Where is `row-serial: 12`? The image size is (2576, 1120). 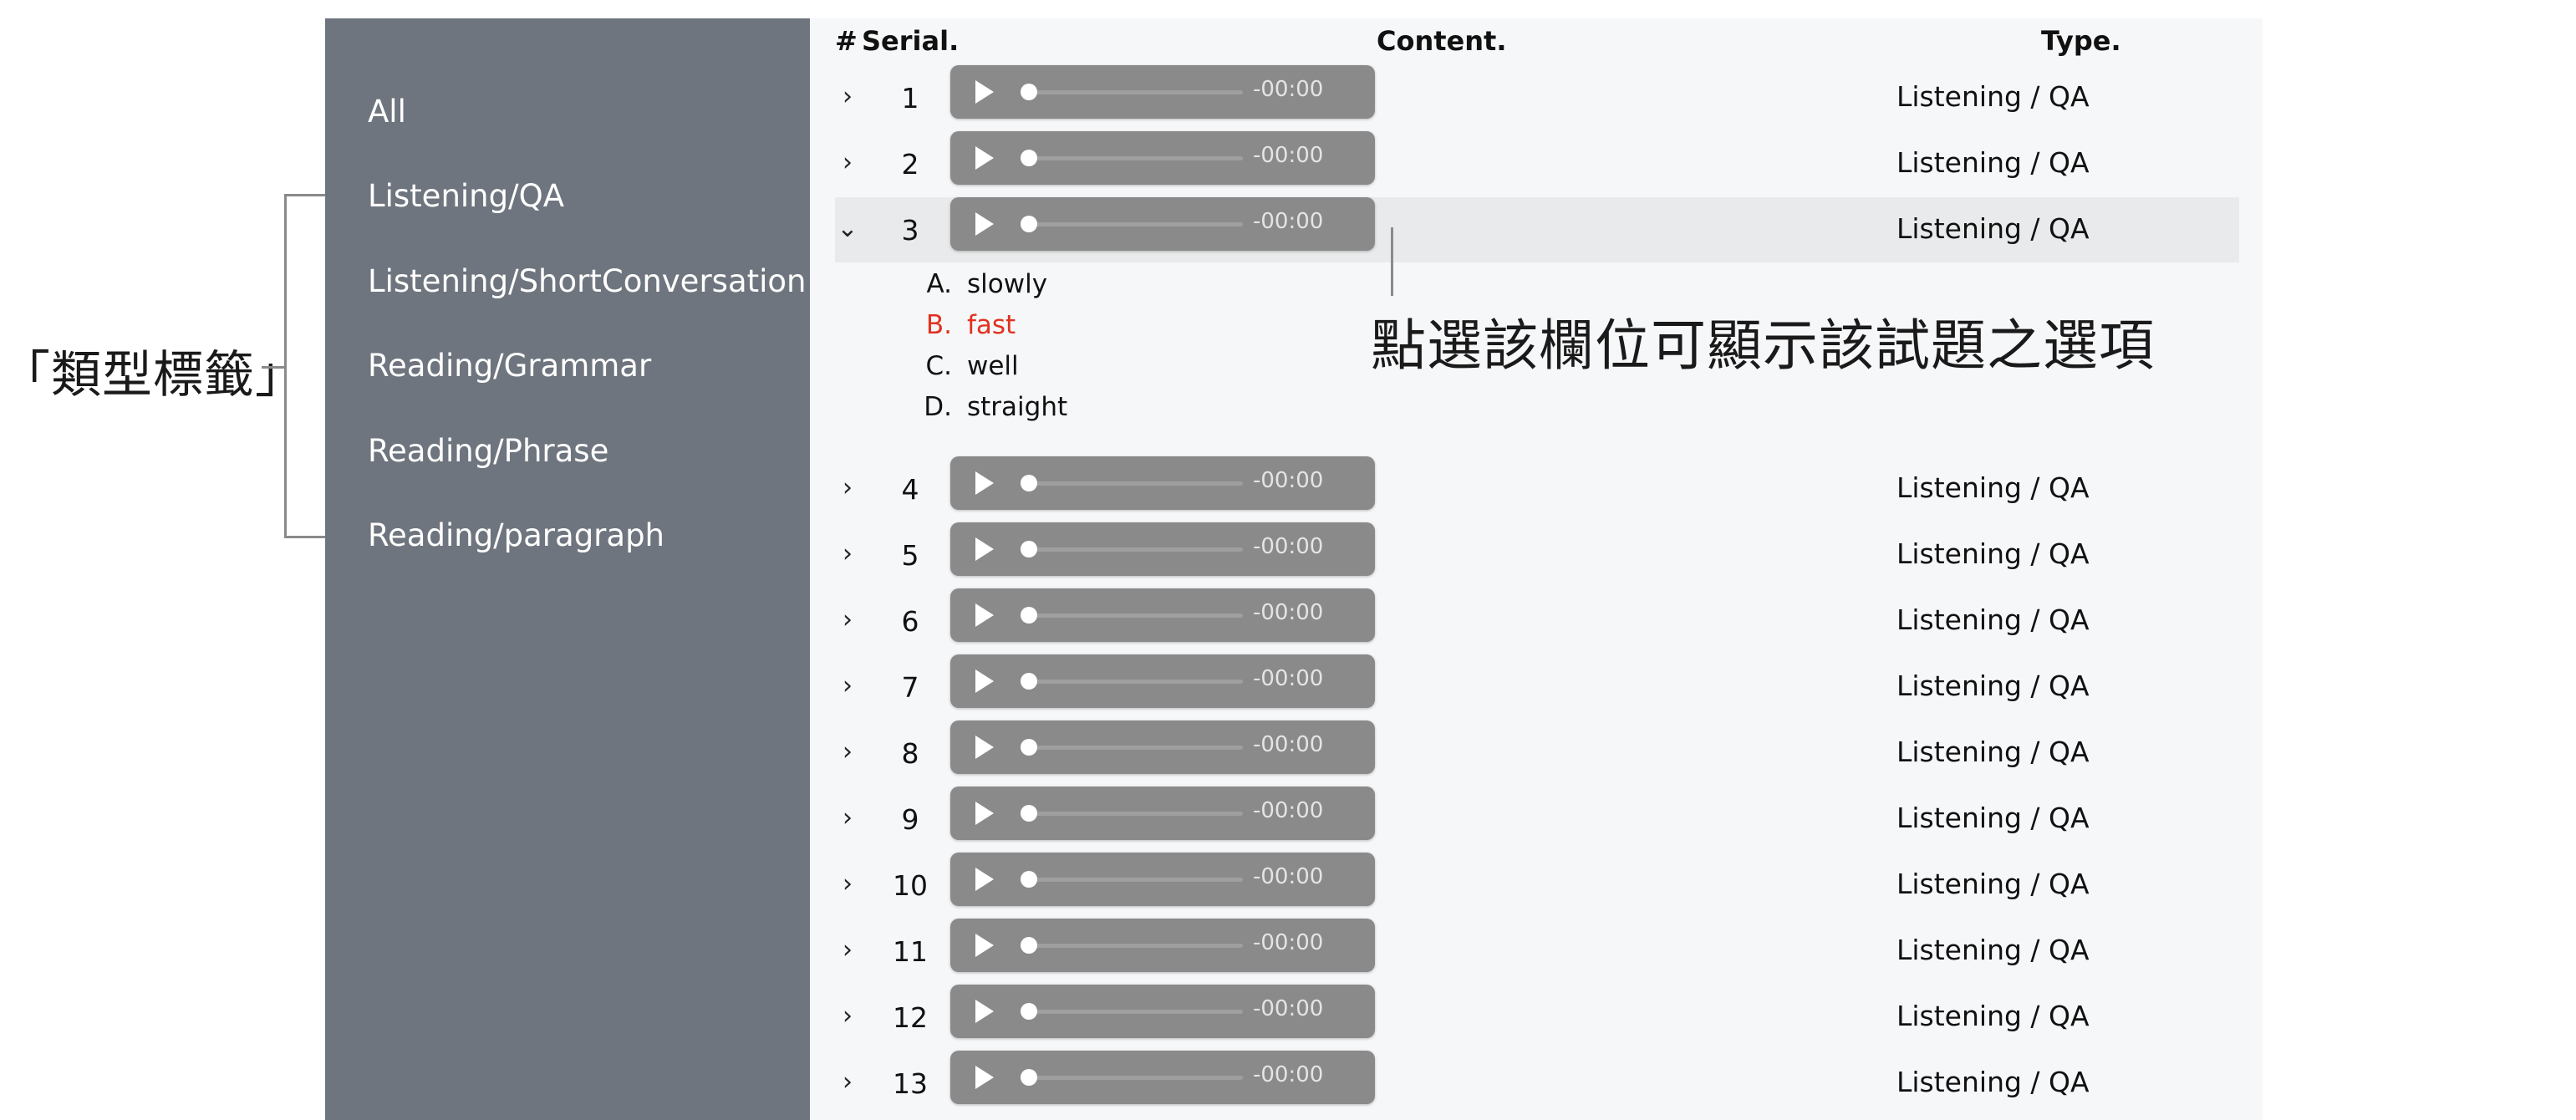 row-serial: 12 is located at coordinates (910, 1017).